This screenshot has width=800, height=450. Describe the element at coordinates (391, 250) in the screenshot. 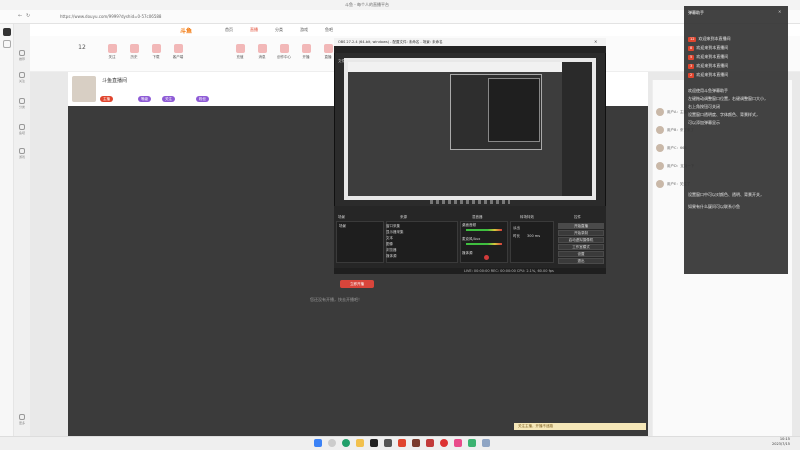

I see `source-item: 浏览器` at that location.